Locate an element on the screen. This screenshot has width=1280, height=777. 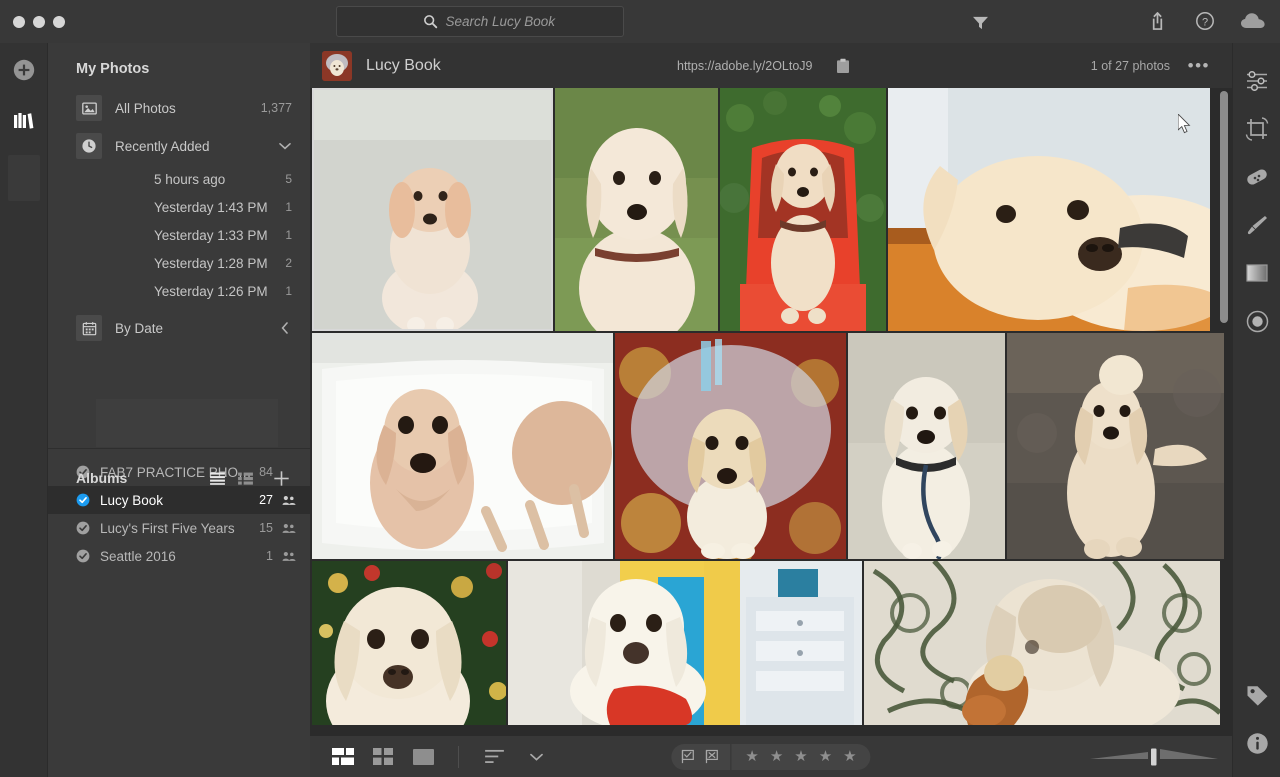
share-url-text: https://adobe.ly/2OLtoJ9 is located at coordinates (745, 66).